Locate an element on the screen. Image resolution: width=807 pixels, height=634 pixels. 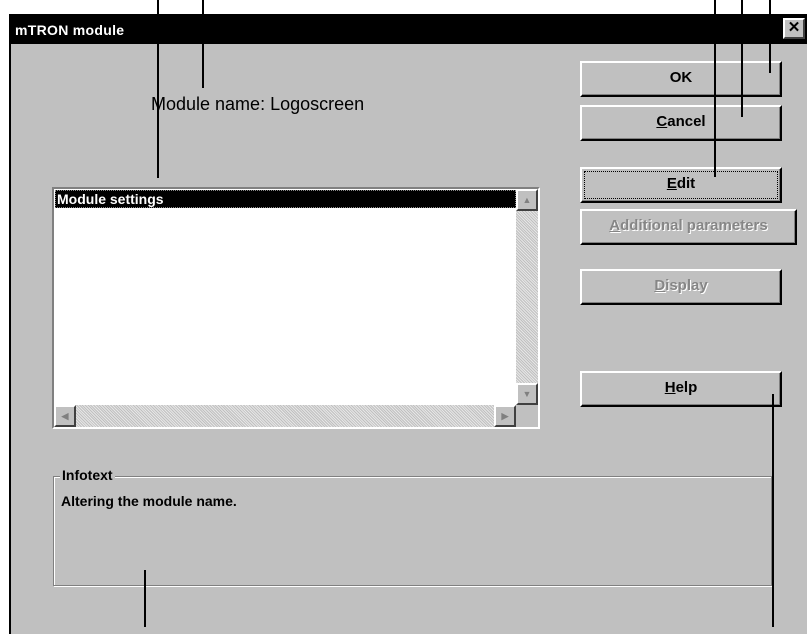
close-button: ✕ is located at coordinates (794, 28).